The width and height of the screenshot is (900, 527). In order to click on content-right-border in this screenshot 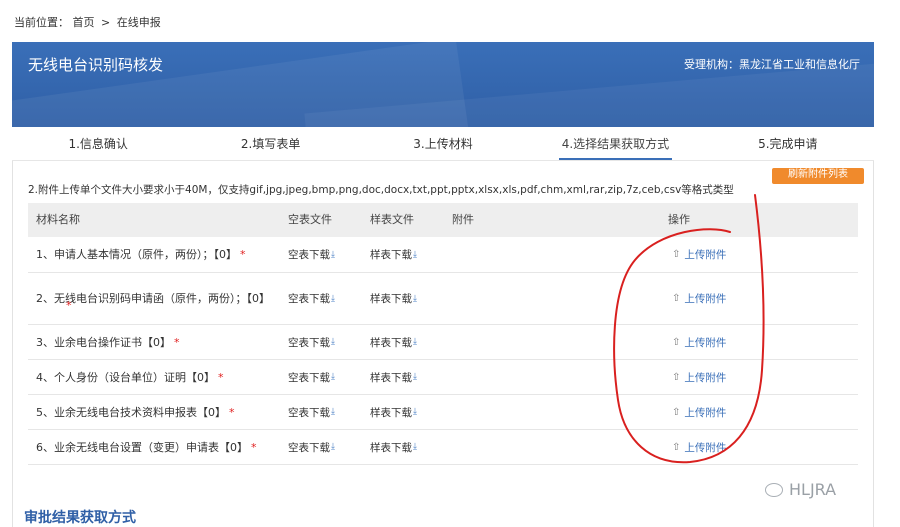, I will do `click(873, 344)`.